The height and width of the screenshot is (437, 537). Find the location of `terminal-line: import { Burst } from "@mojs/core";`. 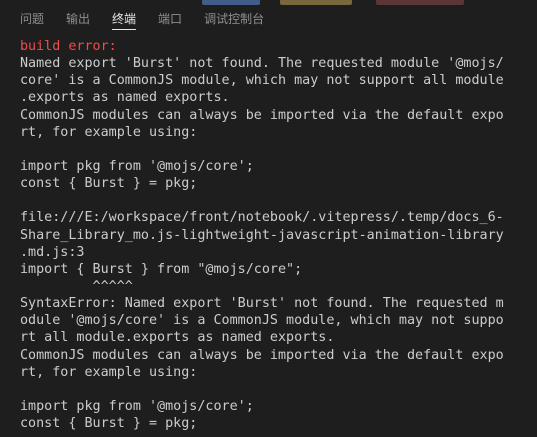

terminal-line: import { Burst } from "@mojs/core"; is located at coordinates (161, 269).